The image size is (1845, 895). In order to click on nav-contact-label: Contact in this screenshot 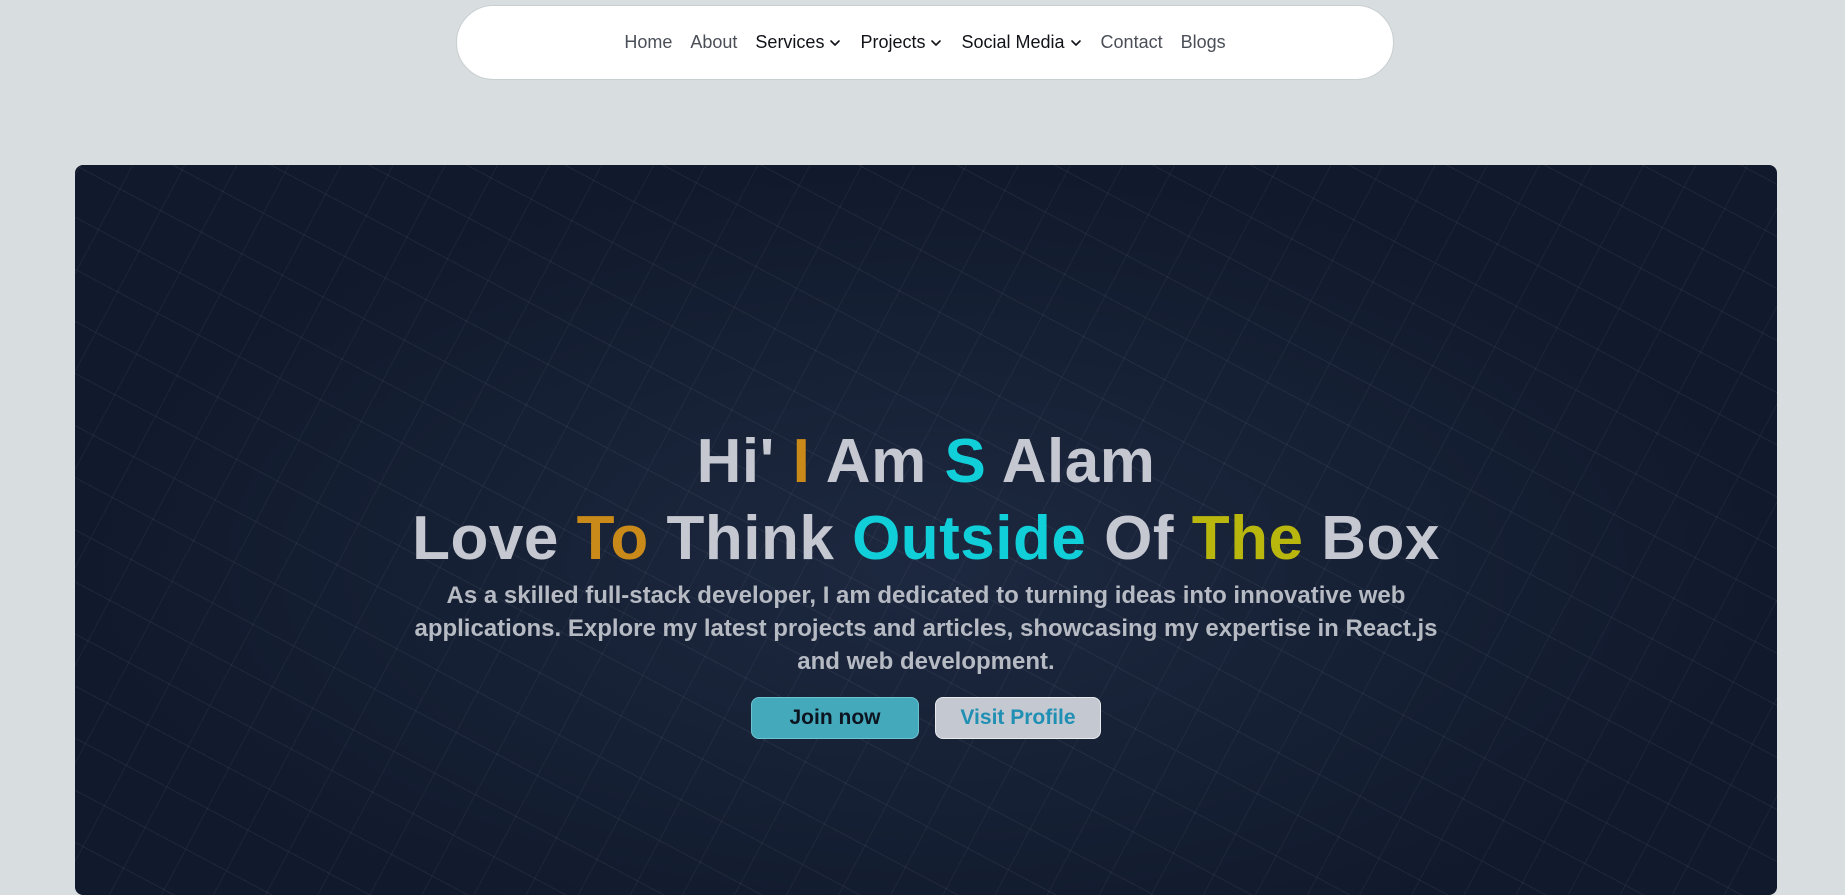, I will do `click(1131, 42)`.